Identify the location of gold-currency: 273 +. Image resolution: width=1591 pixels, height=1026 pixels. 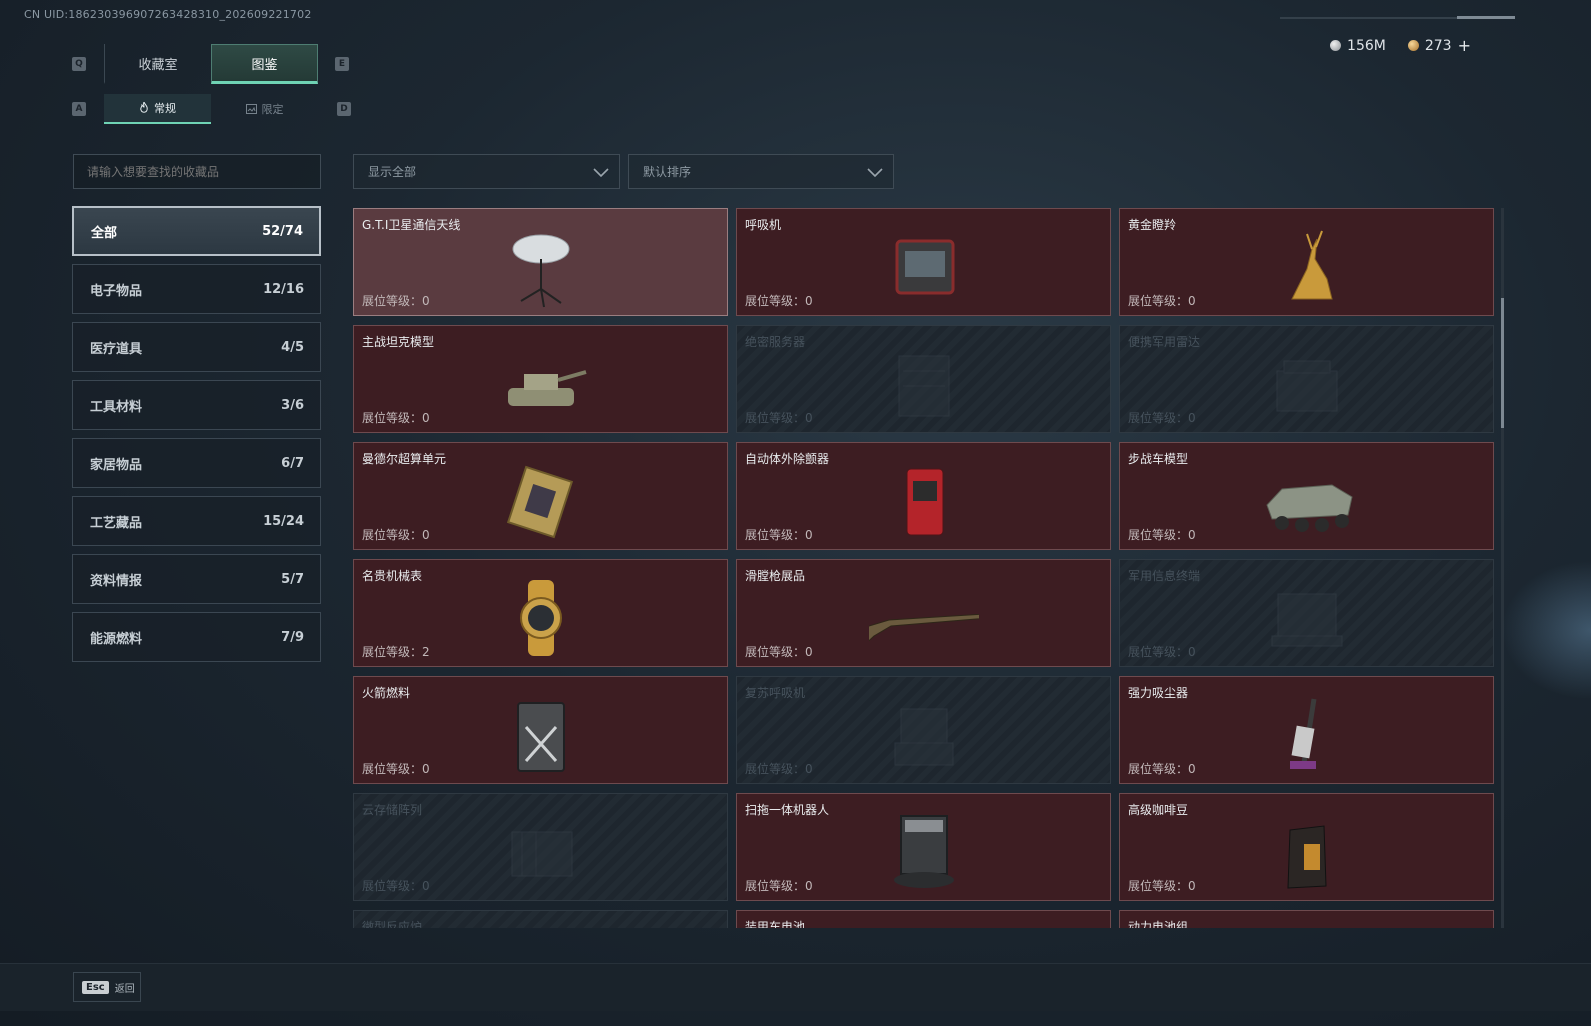
(1439, 45).